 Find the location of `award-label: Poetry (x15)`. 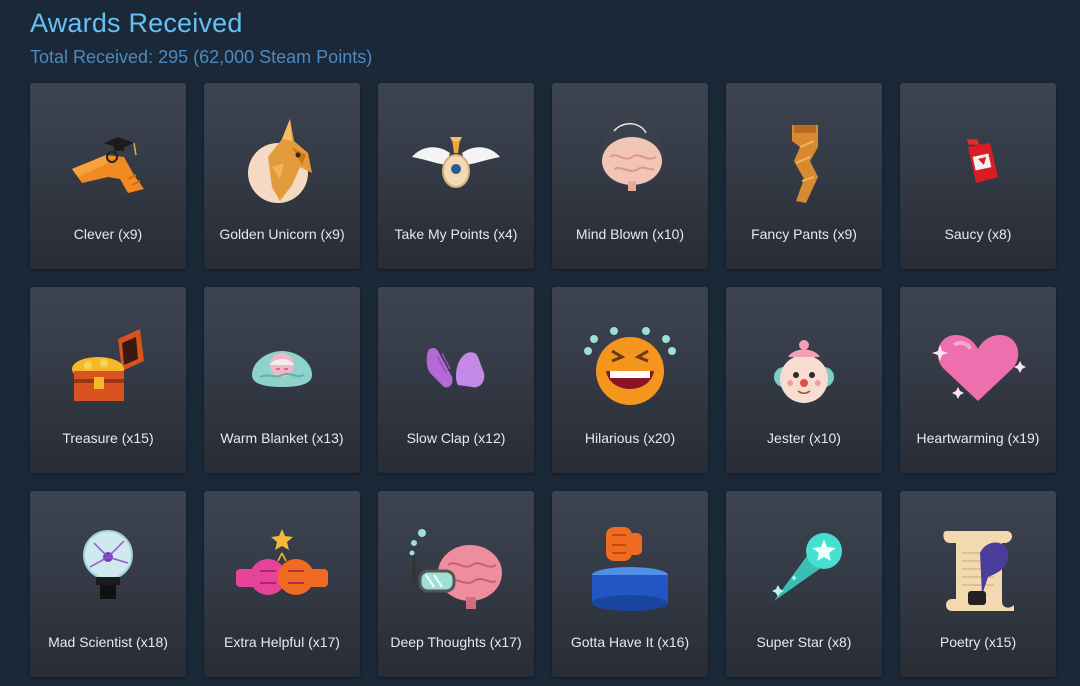

award-label: Poetry (x15) is located at coordinates (978, 642).